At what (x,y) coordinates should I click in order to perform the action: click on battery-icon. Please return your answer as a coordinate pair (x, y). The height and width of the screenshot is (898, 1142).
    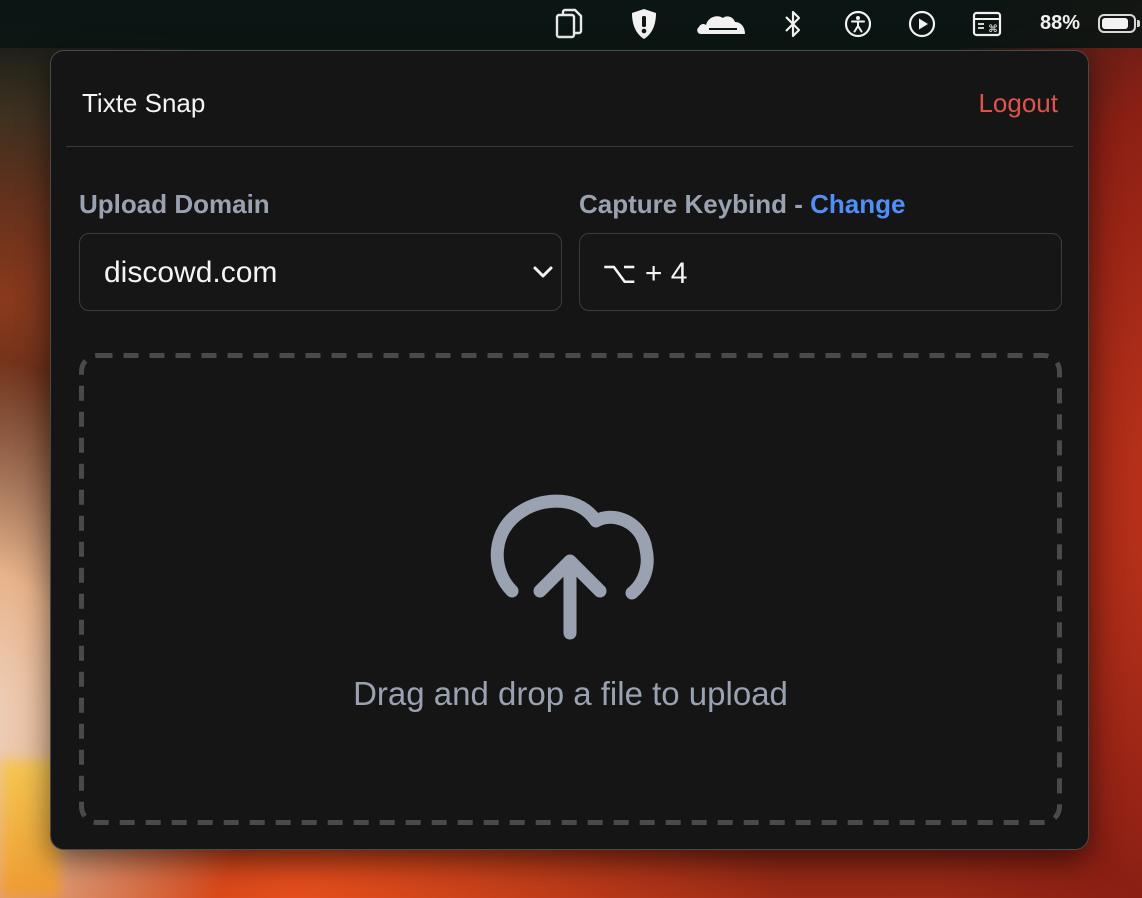
    Looking at the image, I should click on (1119, 23).